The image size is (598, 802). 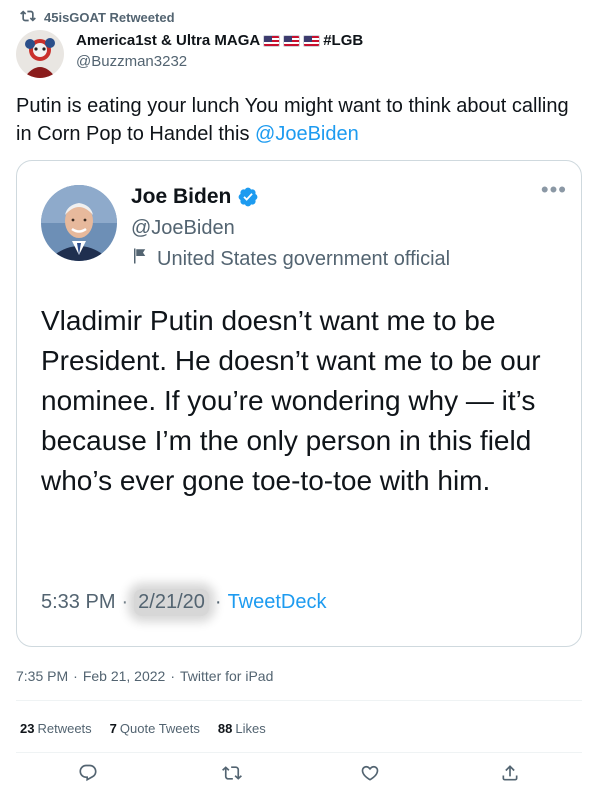 I want to click on quoted-author-handle: @JoeBiden, so click(x=183, y=228).